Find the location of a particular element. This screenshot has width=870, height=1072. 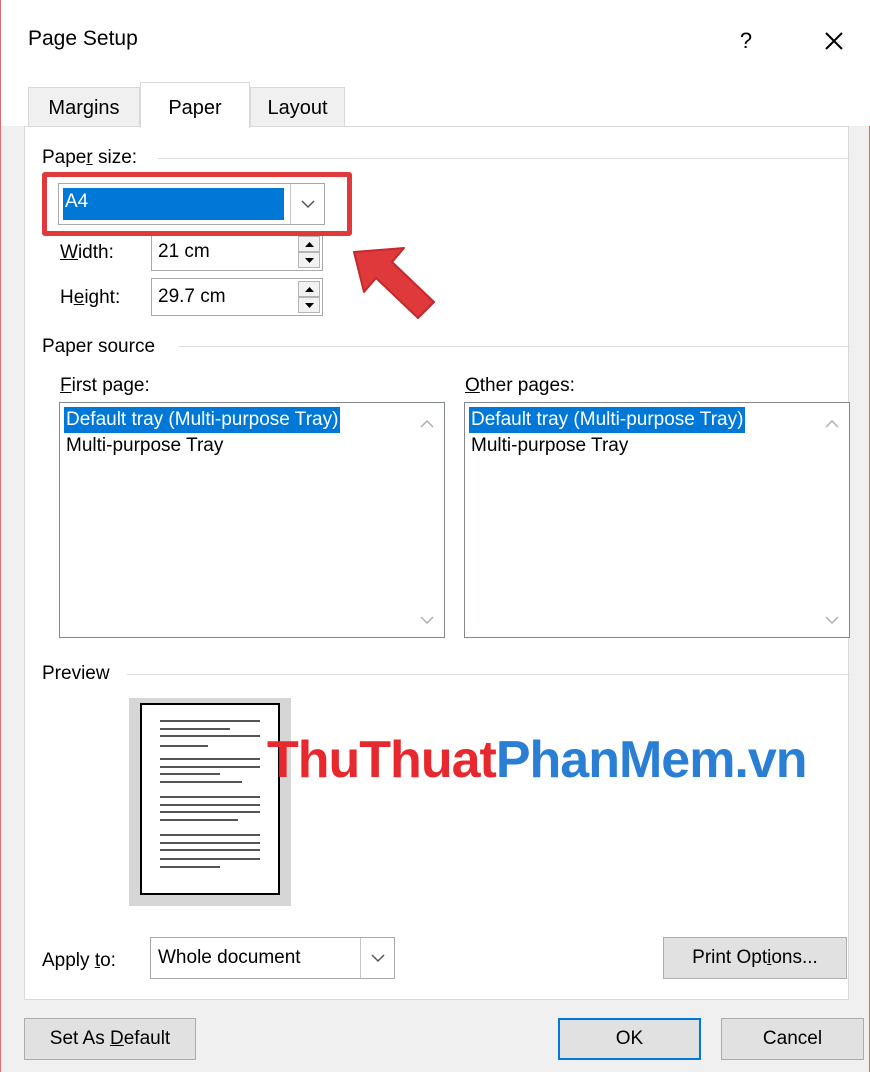

set-as-default-button: Set As Default is located at coordinates (110, 1039).